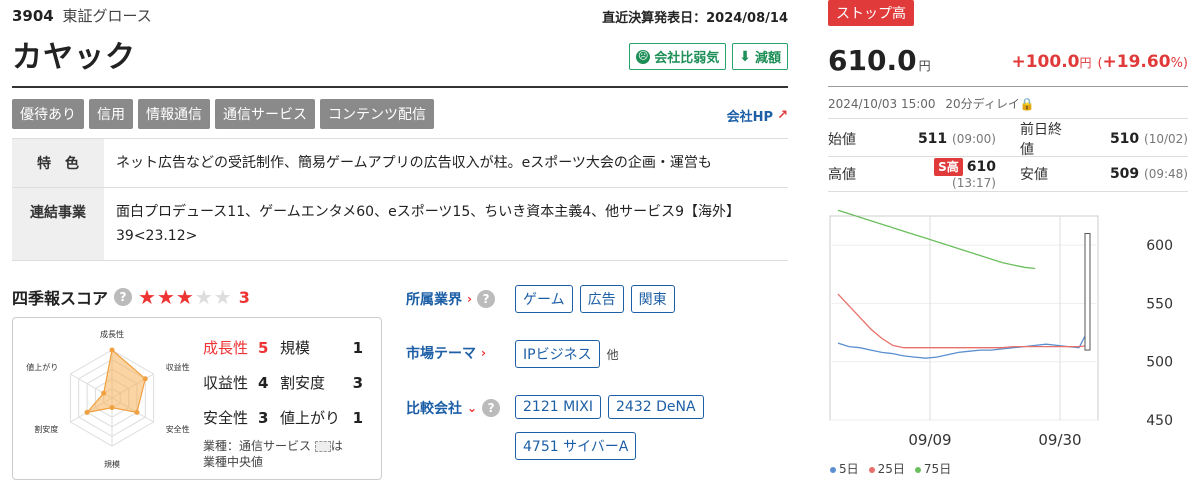 The width and height of the screenshot is (1200, 485). What do you see at coordinates (932, 139) in the screenshot?
I see `open-price: 511` at bounding box center [932, 139].